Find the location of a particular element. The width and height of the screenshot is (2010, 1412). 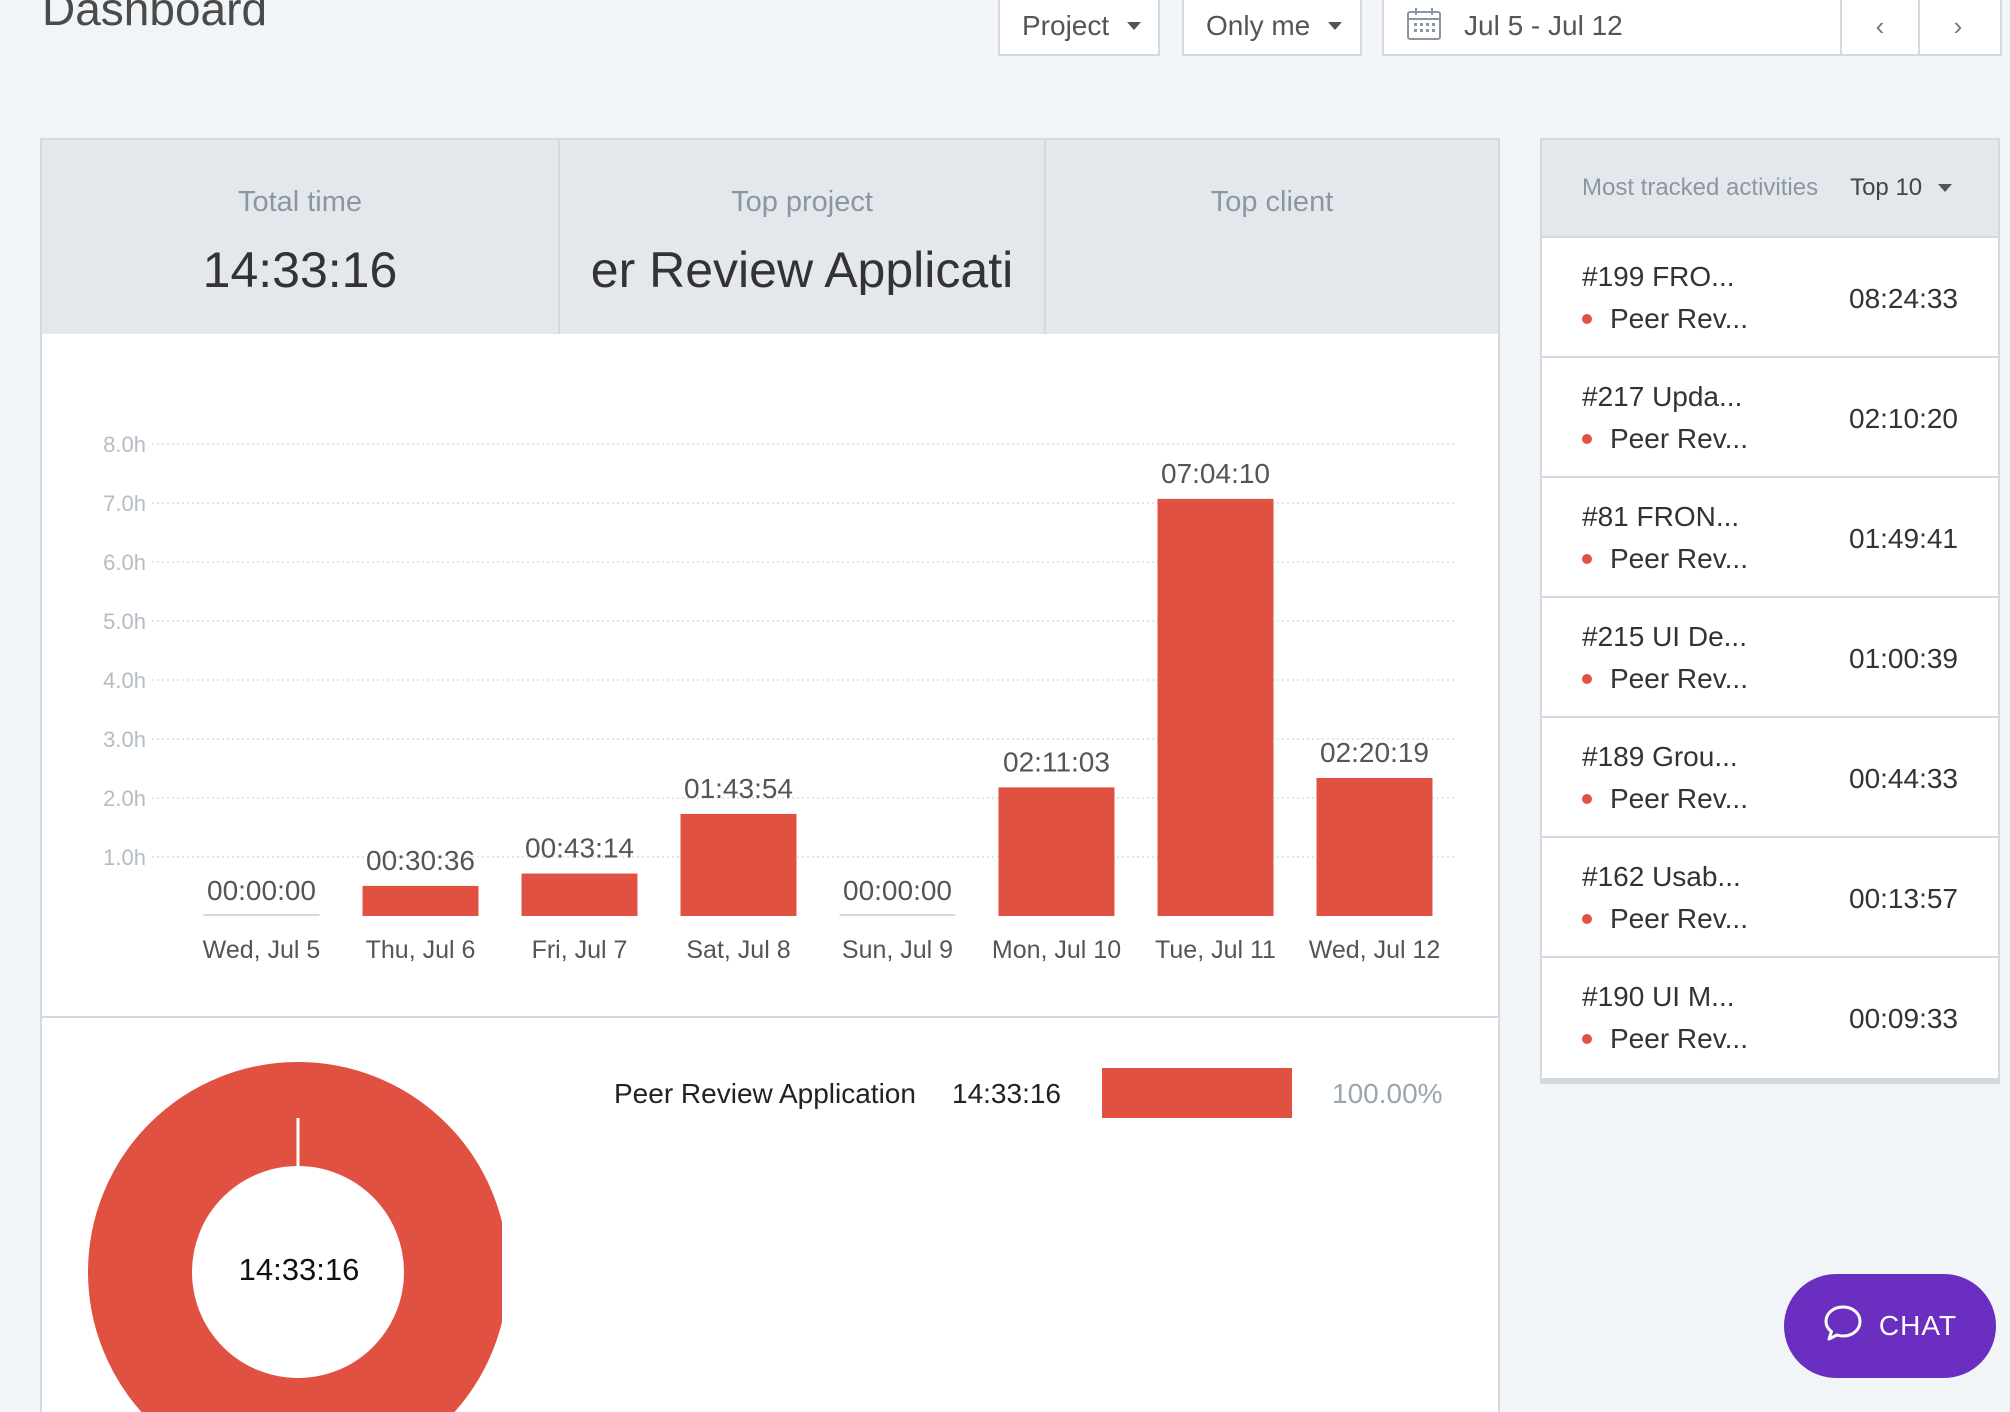

bar-data-label: 00:43:14 is located at coordinates (579, 848).